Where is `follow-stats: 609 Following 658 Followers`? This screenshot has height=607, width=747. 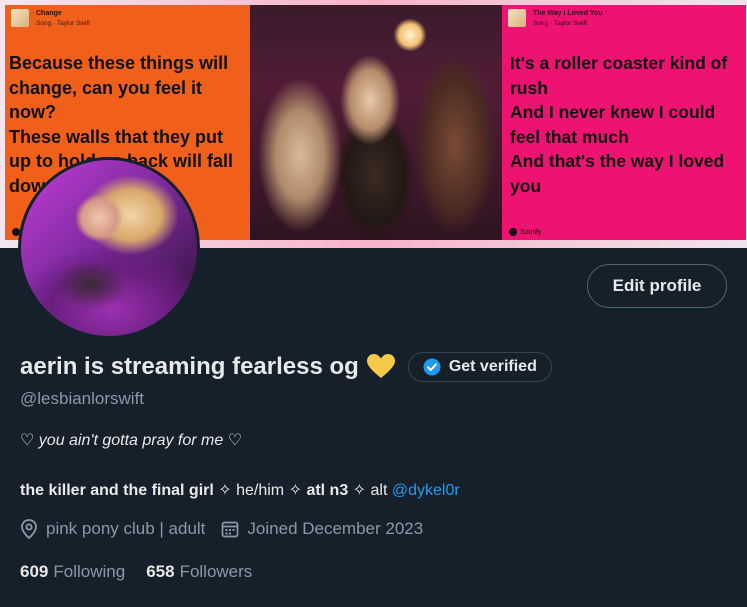
follow-stats: 609 Following 658 Followers is located at coordinates (136, 572).